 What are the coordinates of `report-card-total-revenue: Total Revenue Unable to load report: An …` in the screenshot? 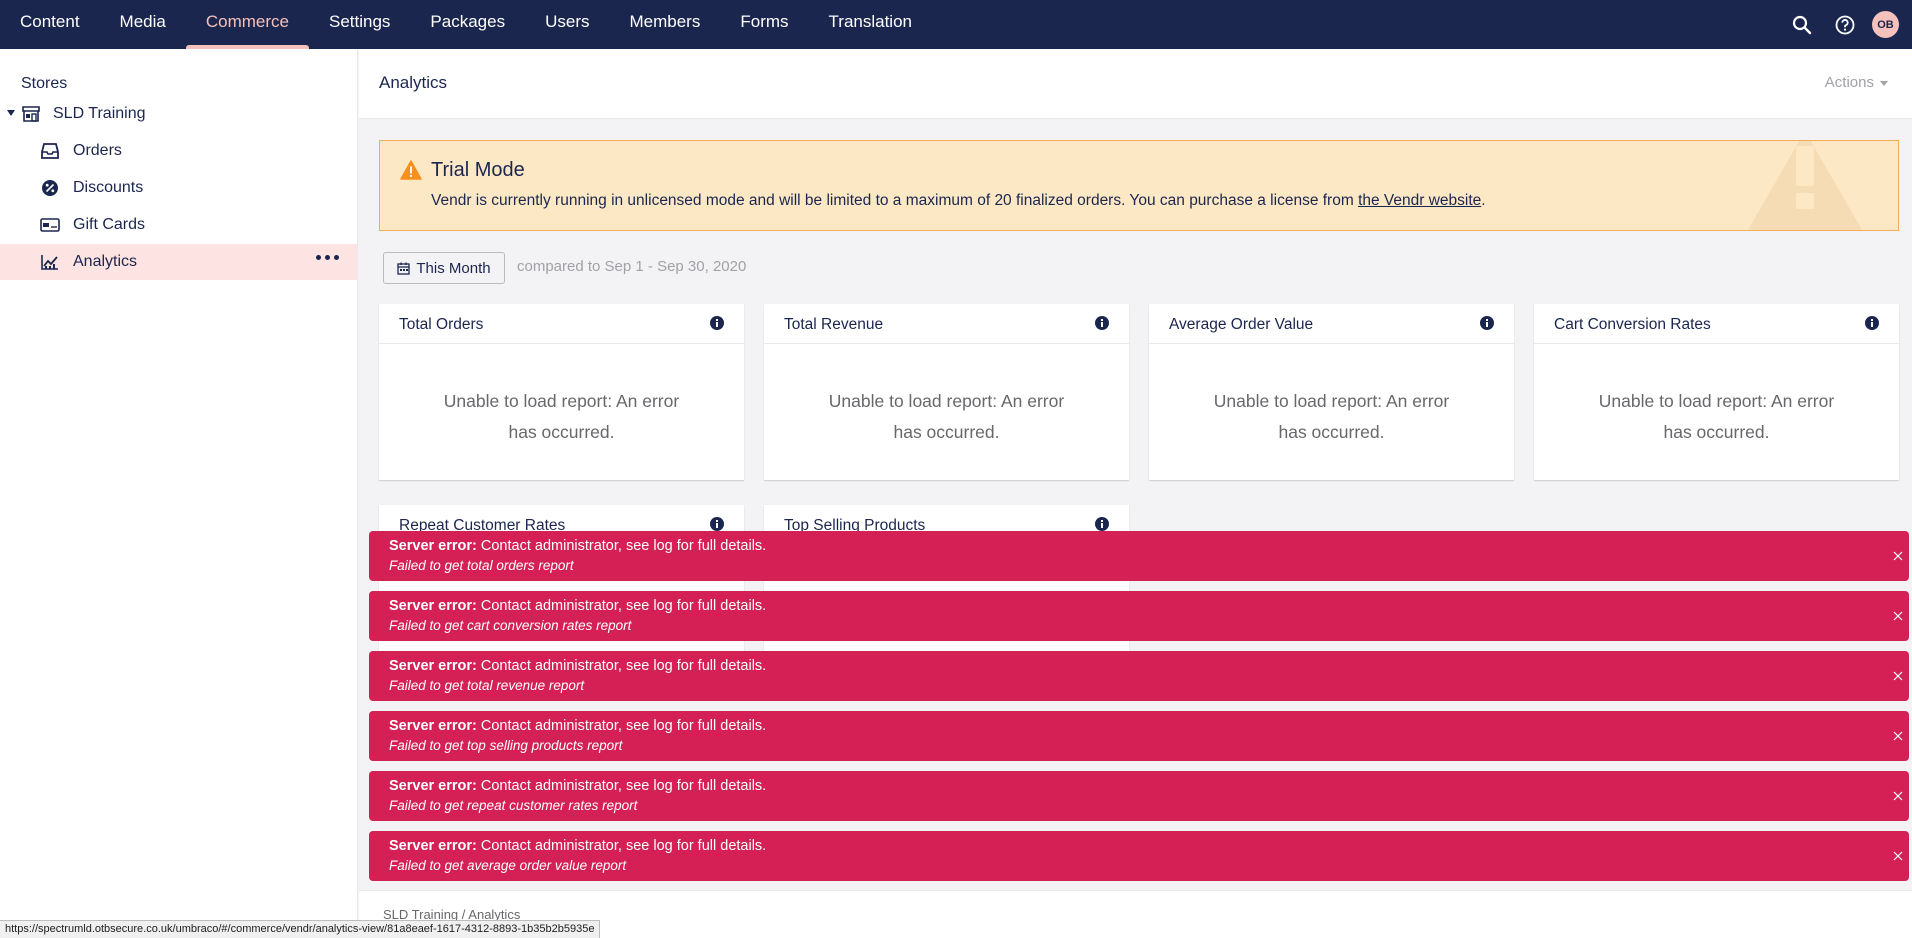 It's located at (946, 392).